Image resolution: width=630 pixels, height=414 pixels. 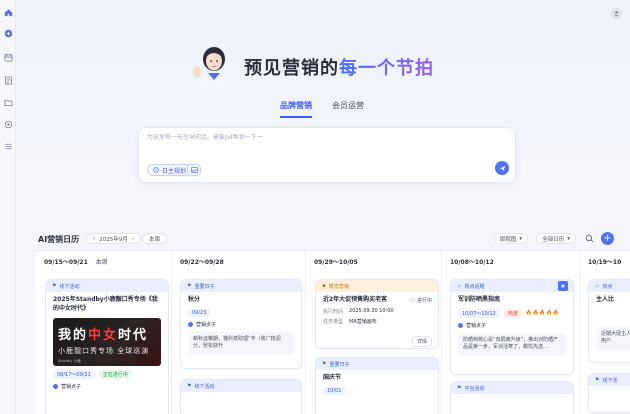 I want to click on week-column-header: 09/29～10/05, so click(x=336, y=261).